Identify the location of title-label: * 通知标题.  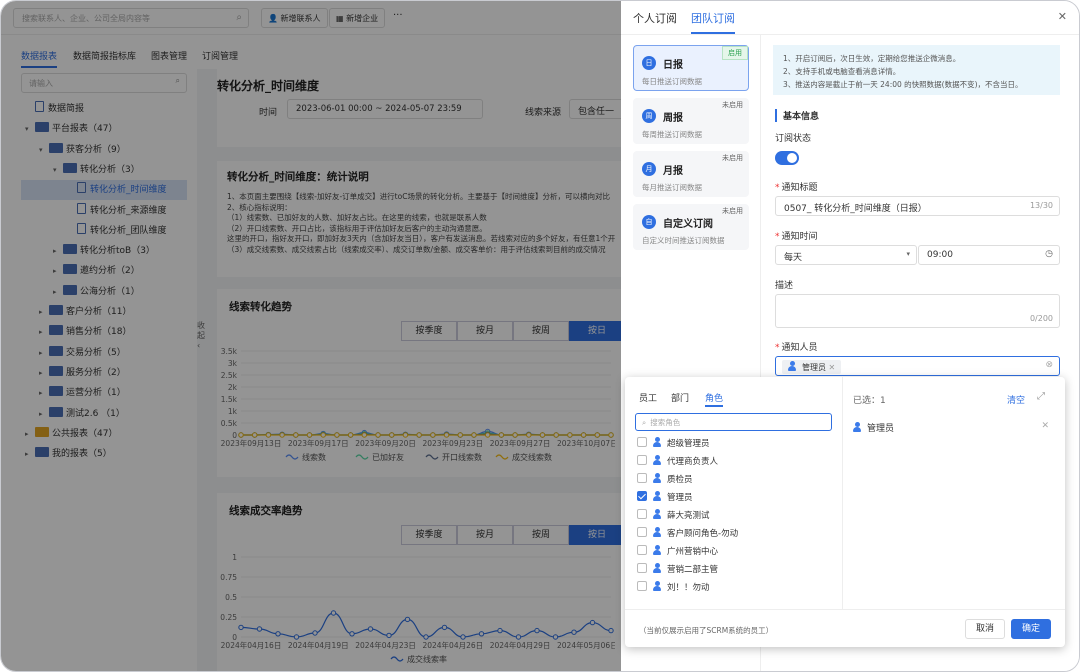
(796, 188).